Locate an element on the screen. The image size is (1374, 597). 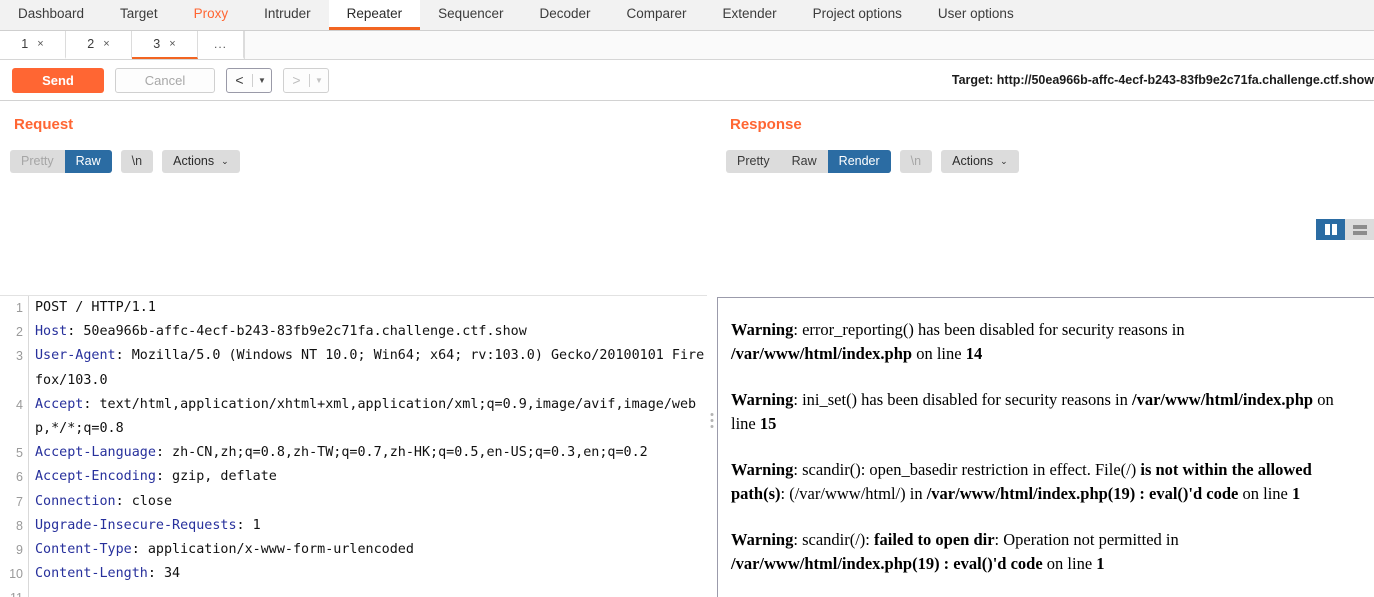
main-tab-dashboard: Dashboard is located at coordinates (51, 15).